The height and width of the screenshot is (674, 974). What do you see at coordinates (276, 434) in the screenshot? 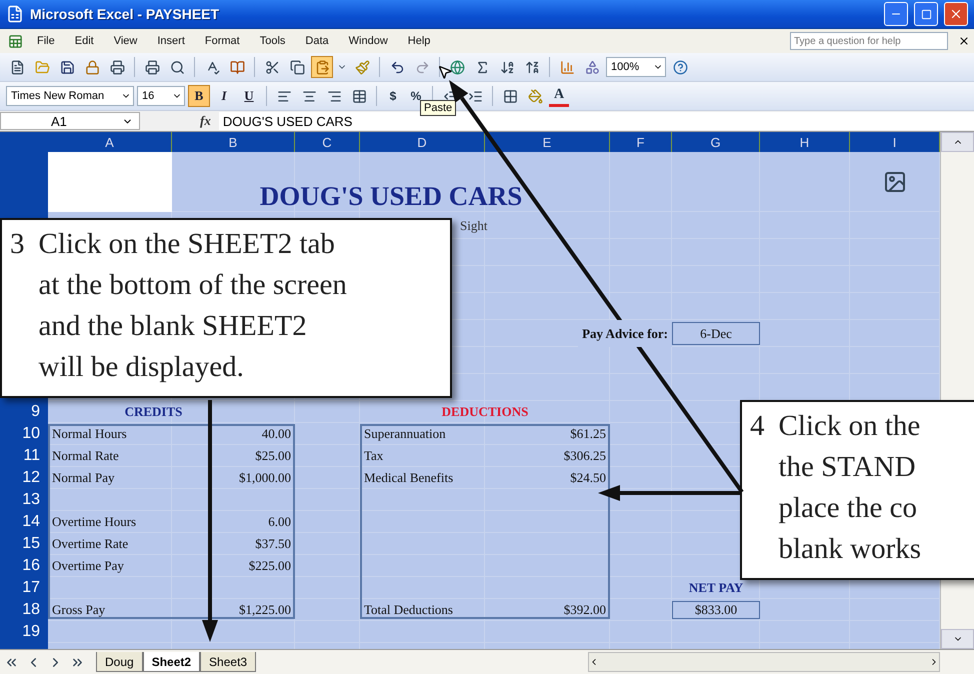
I see `table-cell-text: 40.00` at bounding box center [276, 434].